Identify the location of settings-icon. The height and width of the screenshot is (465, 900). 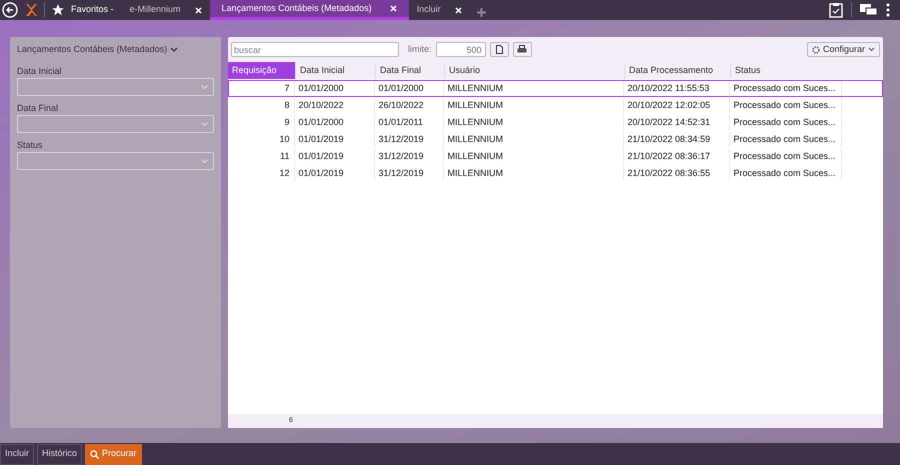
(816, 50).